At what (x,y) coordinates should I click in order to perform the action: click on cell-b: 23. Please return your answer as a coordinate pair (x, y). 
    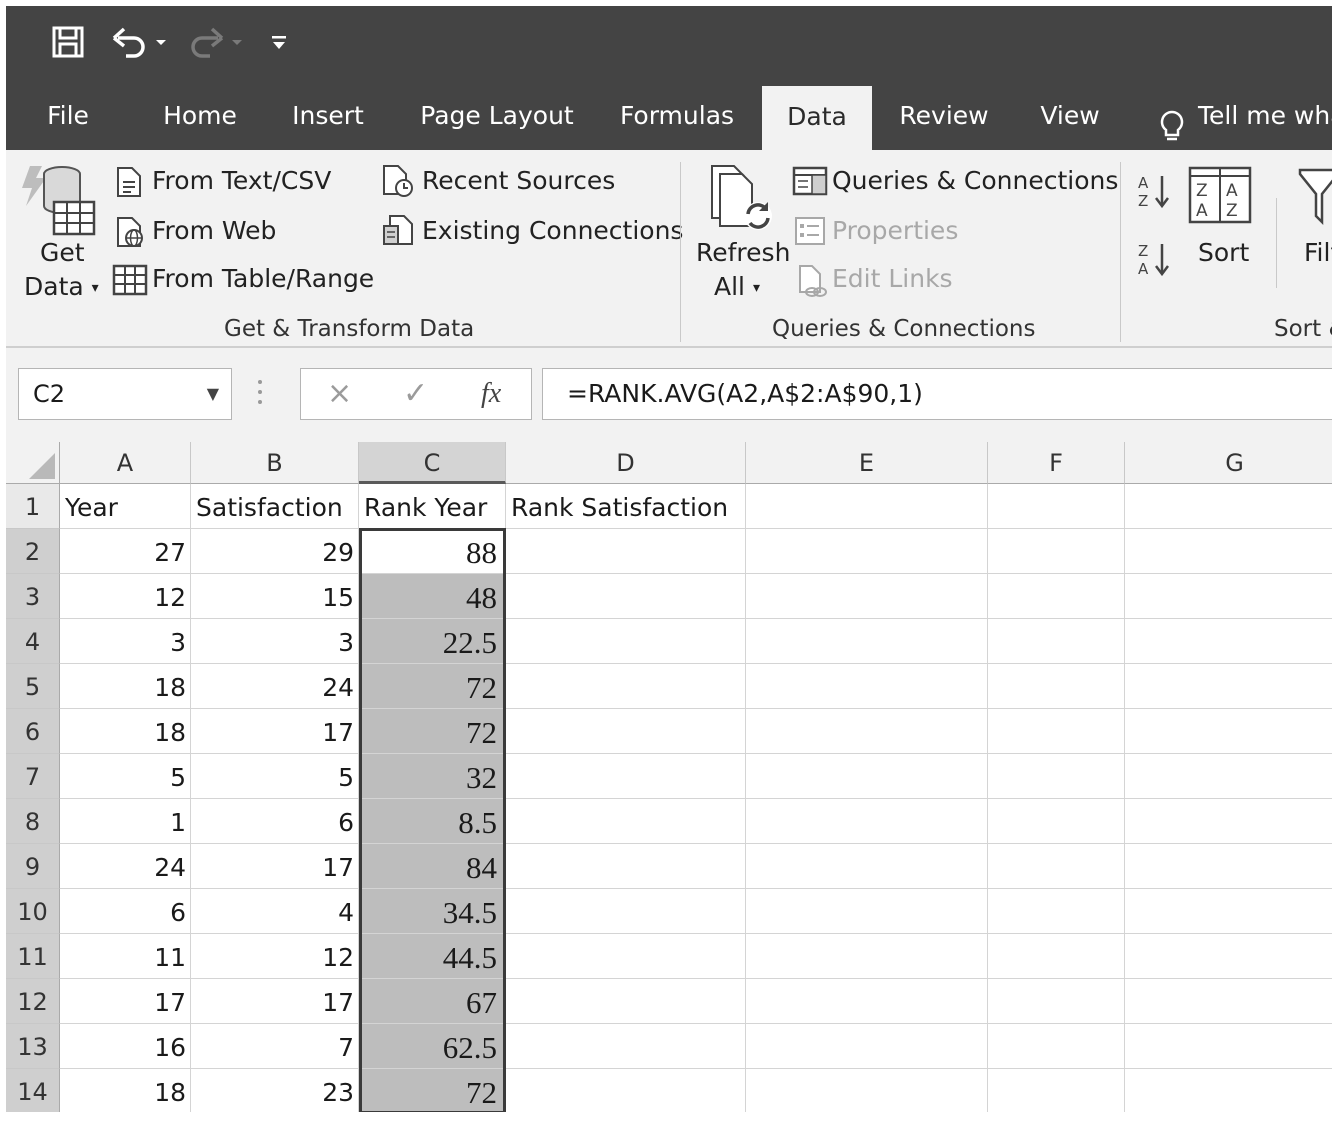
    Looking at the image, I should click on (275, 1090).